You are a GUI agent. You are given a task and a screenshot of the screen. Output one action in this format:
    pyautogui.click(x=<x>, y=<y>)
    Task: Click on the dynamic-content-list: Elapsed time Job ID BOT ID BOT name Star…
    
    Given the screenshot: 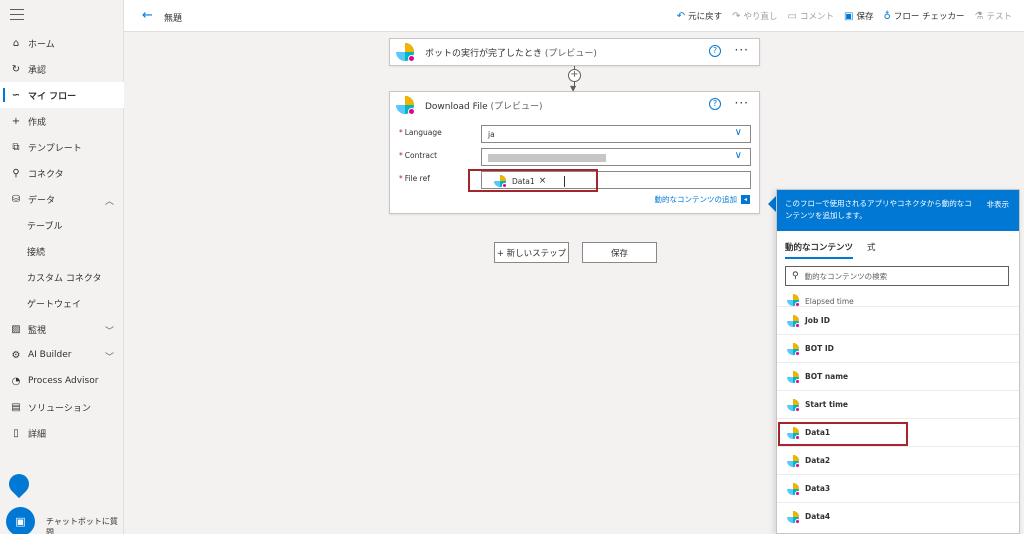 What is the action you would take?
    pyautogui.click(x=898, y=412)
    